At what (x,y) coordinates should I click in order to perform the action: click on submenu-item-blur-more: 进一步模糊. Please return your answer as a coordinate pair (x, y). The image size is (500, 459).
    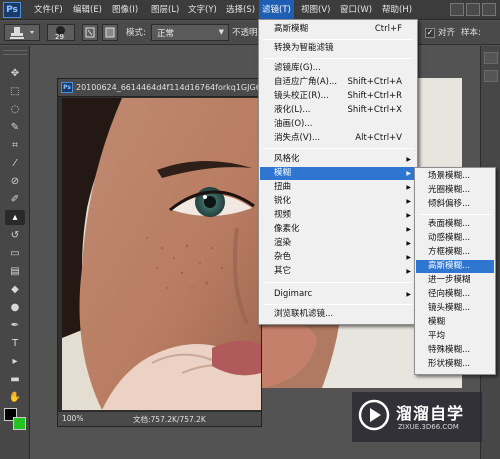
    Looking at the image, I should click on (455, 280).